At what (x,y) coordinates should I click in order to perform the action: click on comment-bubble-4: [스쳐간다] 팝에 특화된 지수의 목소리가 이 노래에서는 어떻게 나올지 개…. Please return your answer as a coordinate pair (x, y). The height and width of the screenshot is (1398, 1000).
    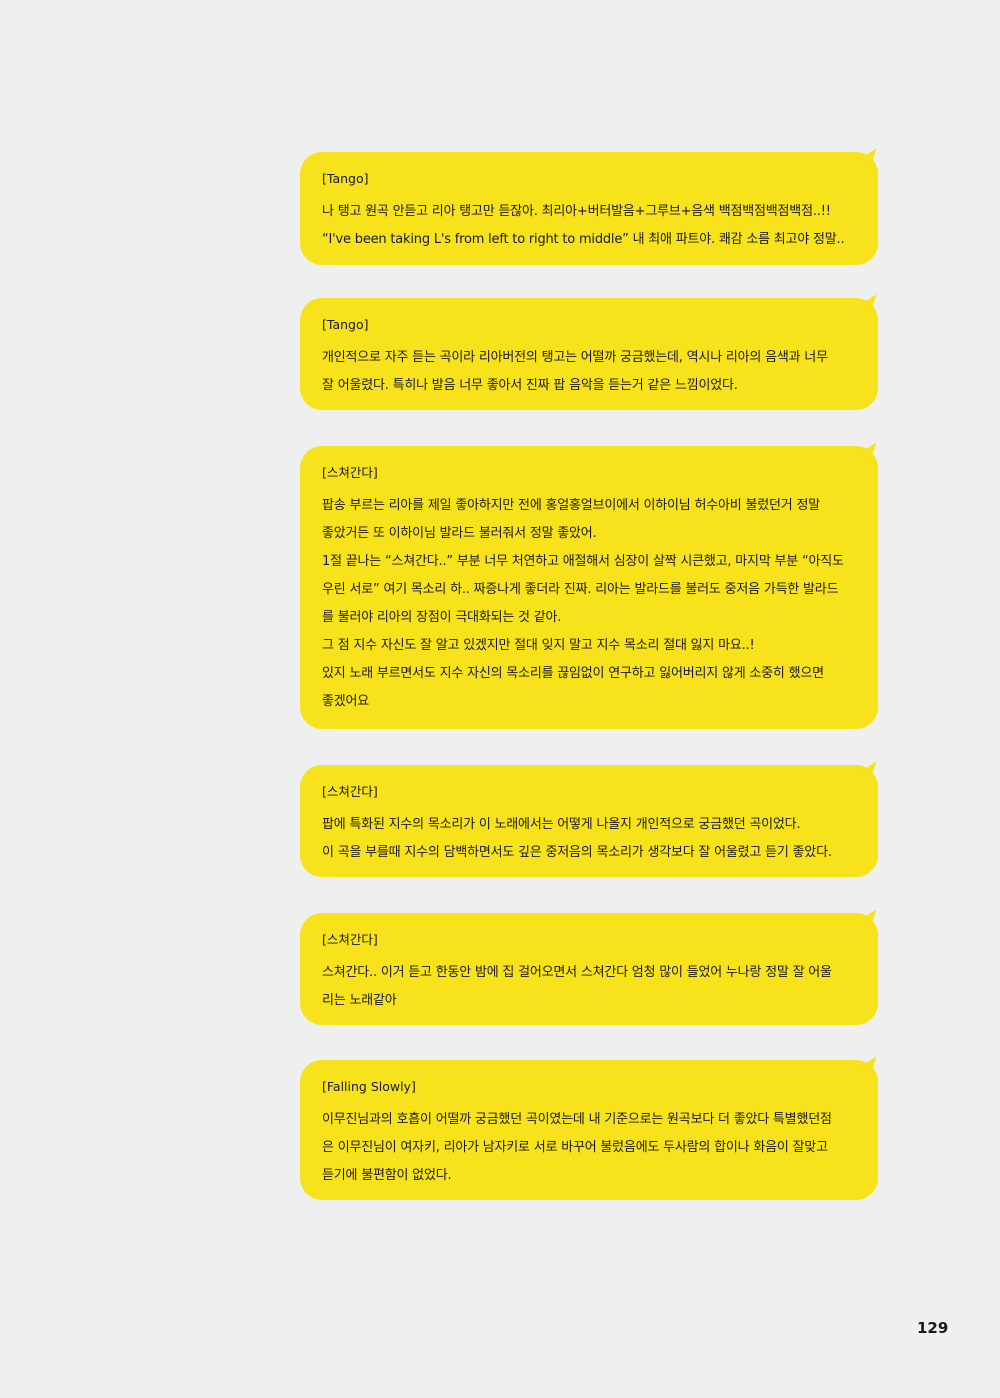
    Looking at the image, I should click on (590, 817).